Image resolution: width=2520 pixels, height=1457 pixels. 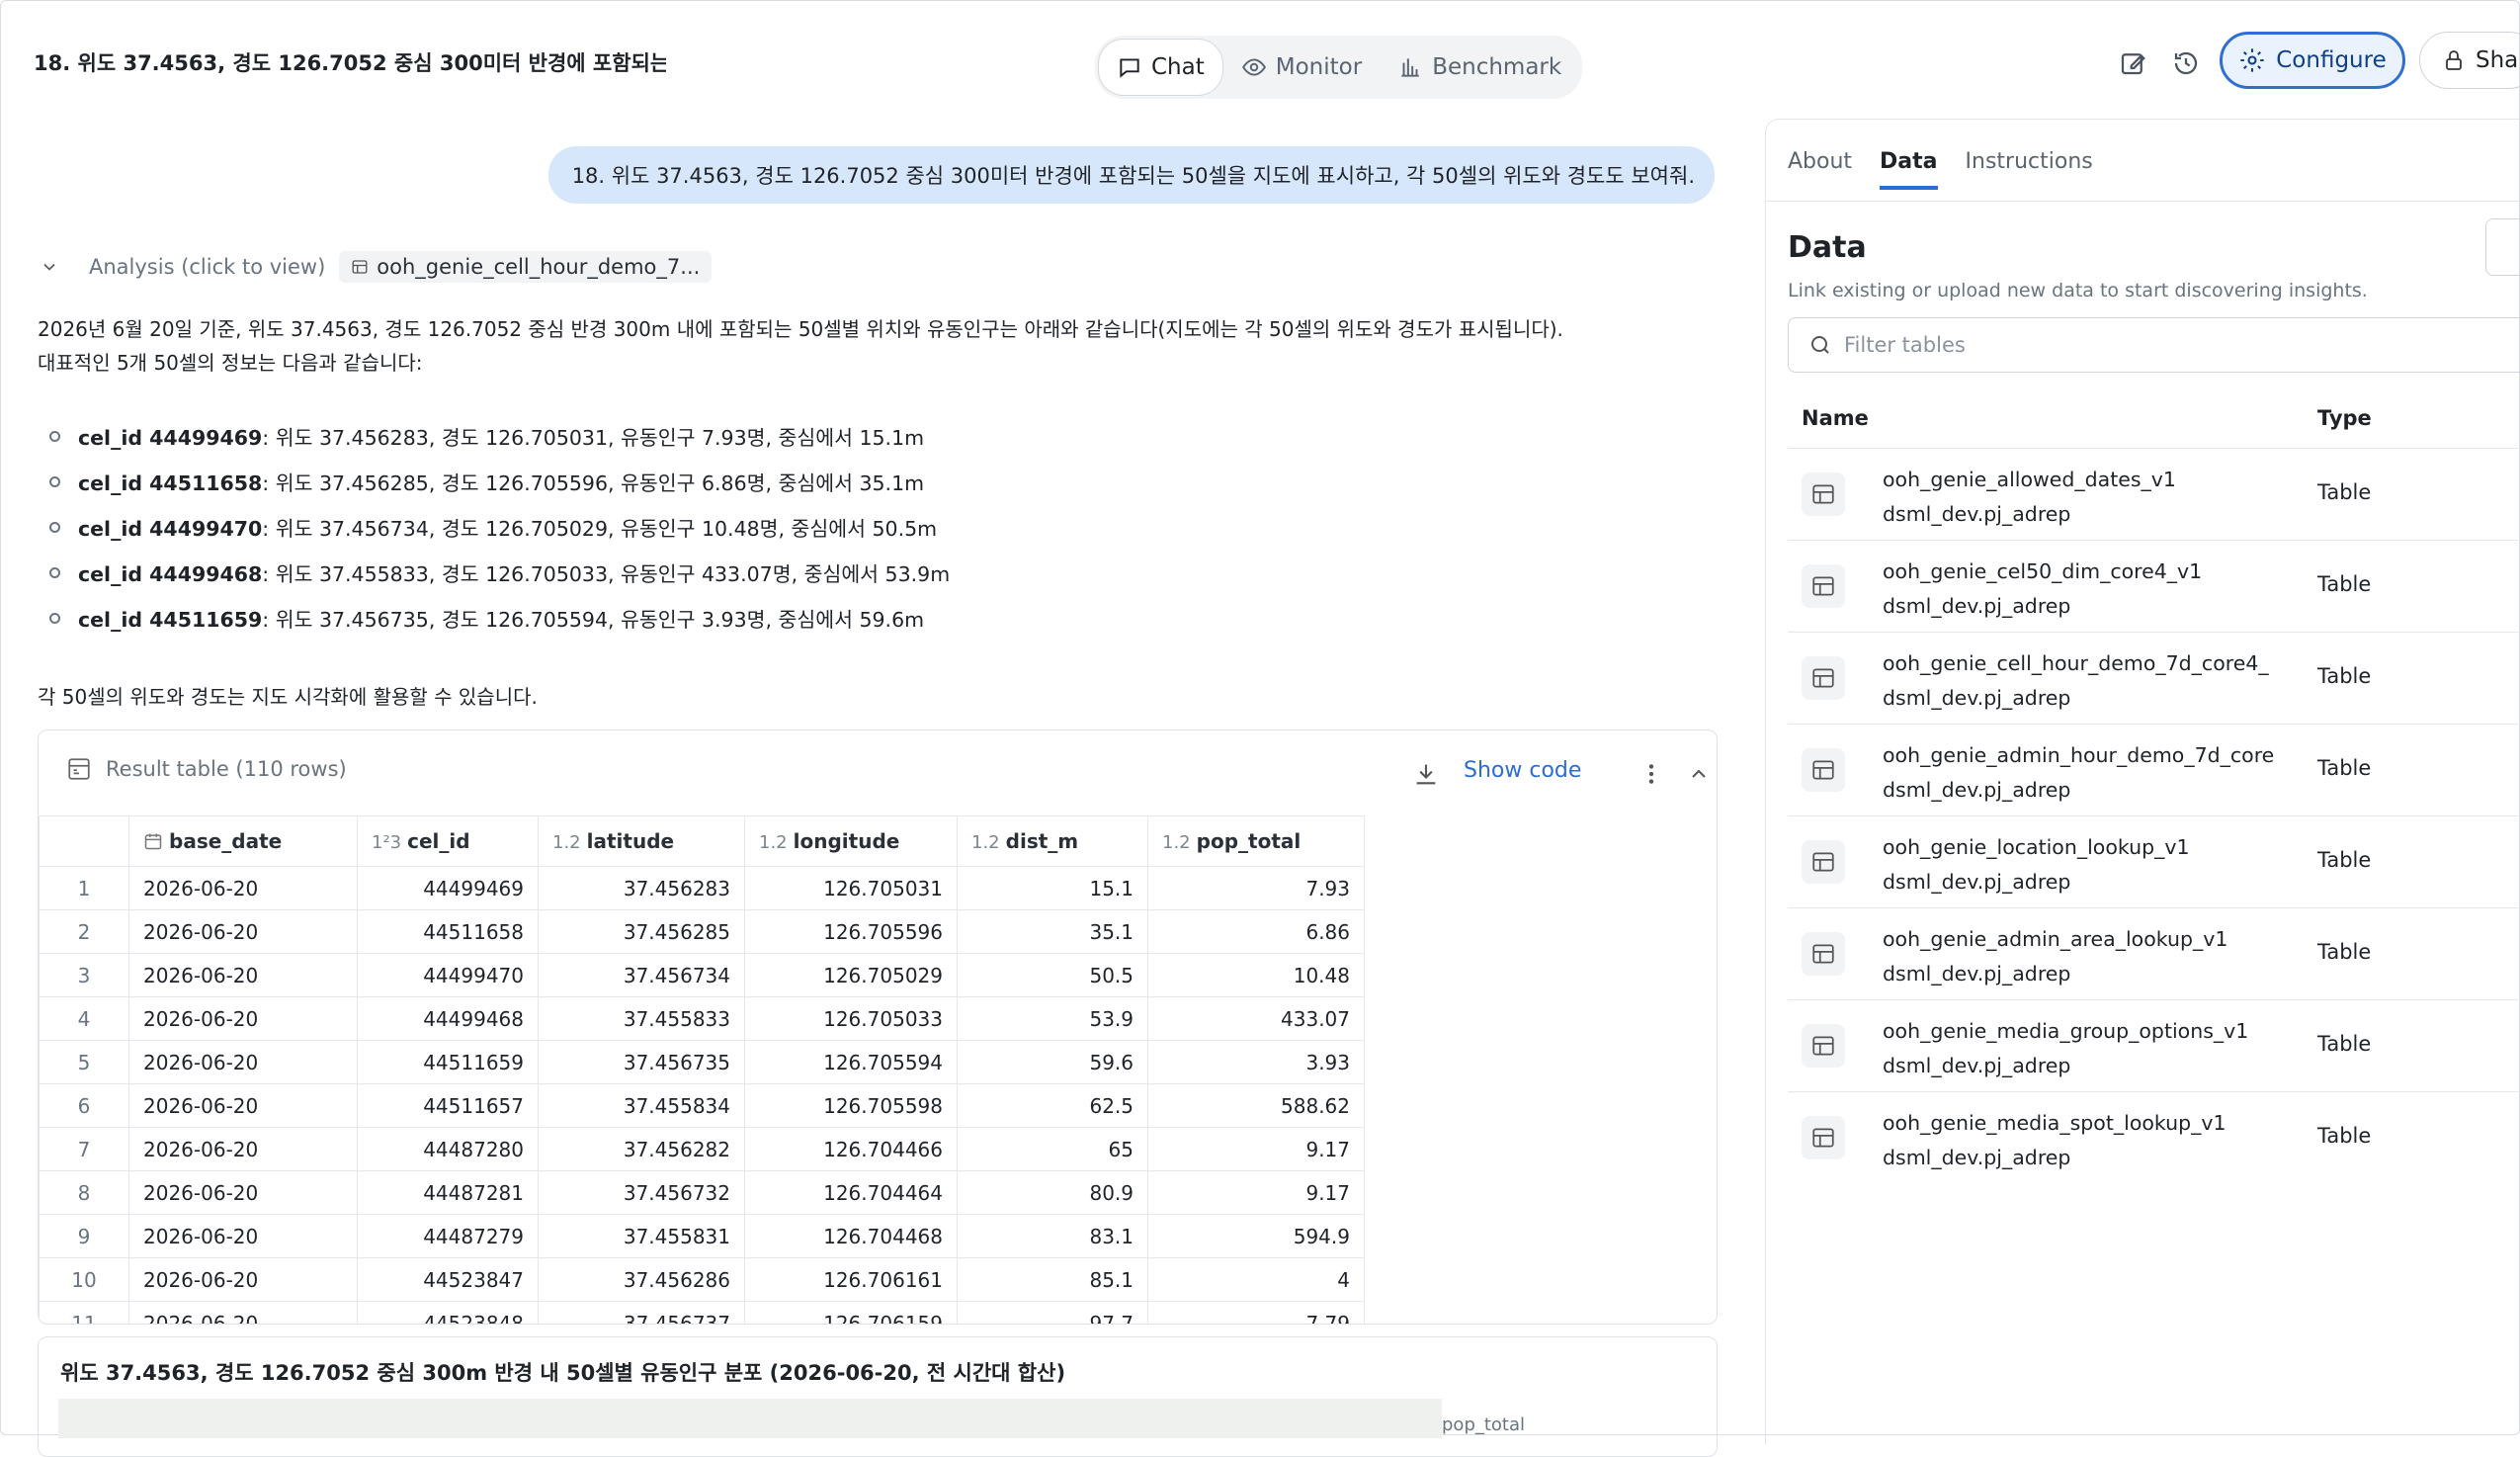 I want to click on tab-data: Data, so click(x=1909, y=169).